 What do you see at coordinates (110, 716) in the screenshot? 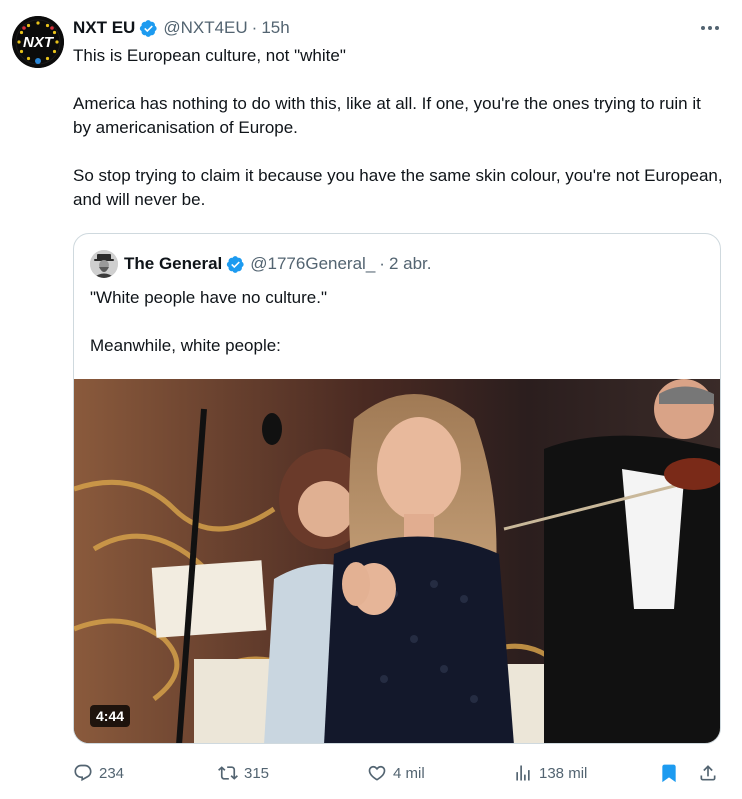
I see `video-duration-badge: 4:44` at bounding box center [110, 716].